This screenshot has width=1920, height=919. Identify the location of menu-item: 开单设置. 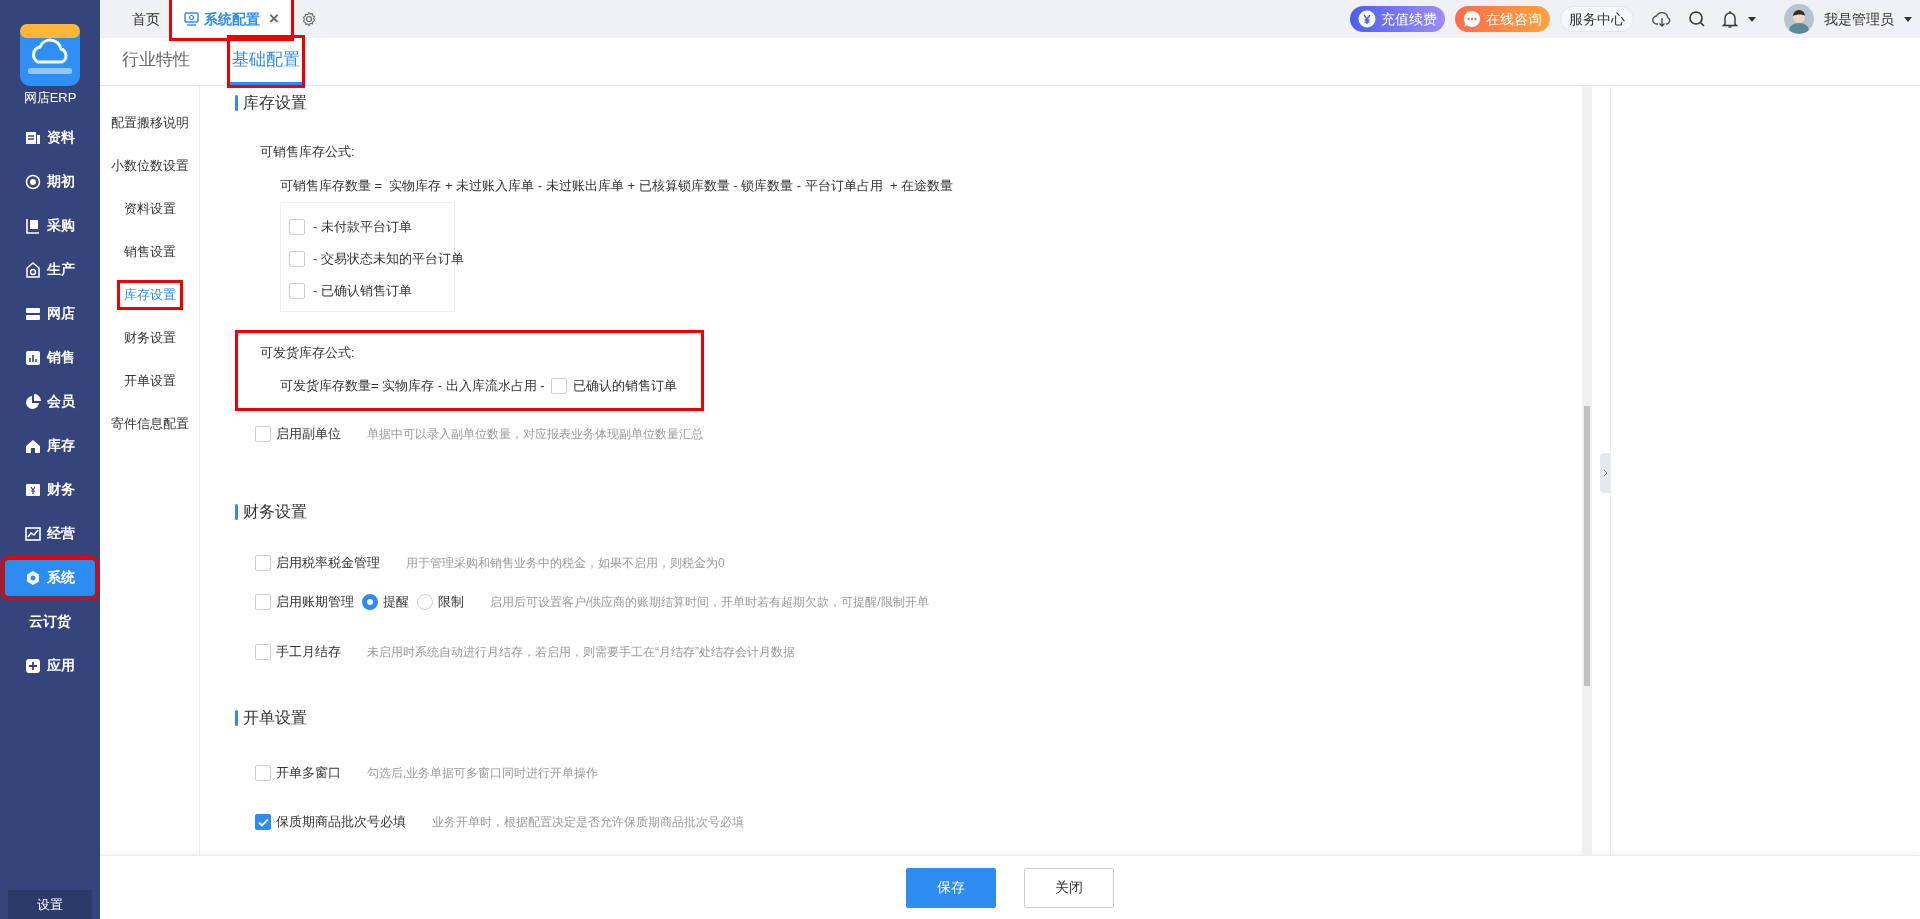
(149, 380).